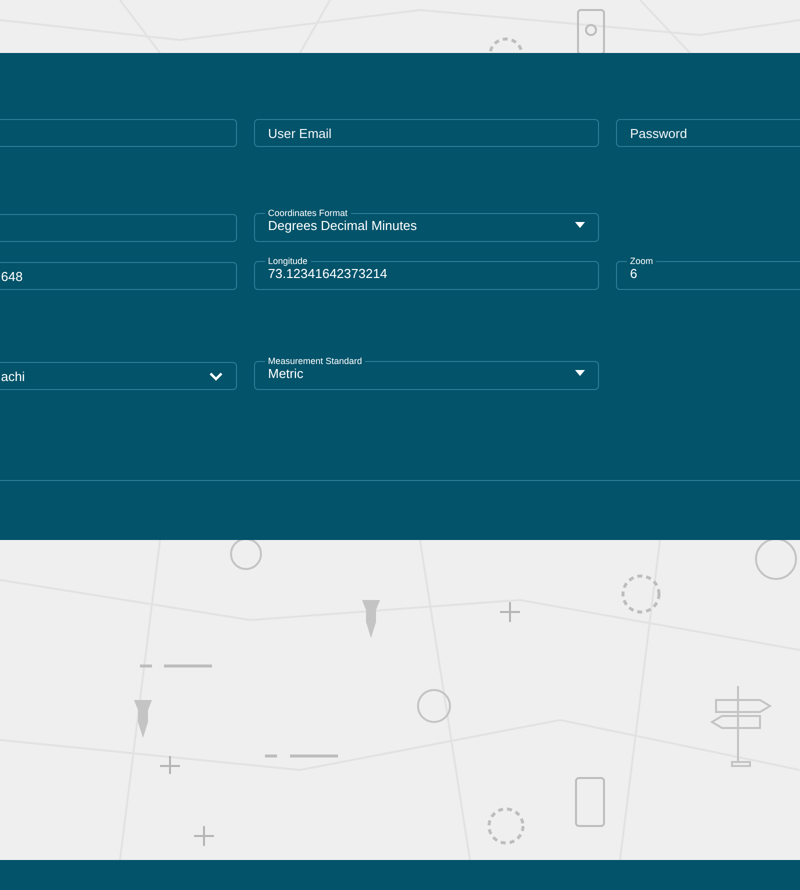 The width and height of the screenshot is (800, 890). I want to click on input-field: Coordinates Format Degrees Decimal Minutes, so click(426, 224).